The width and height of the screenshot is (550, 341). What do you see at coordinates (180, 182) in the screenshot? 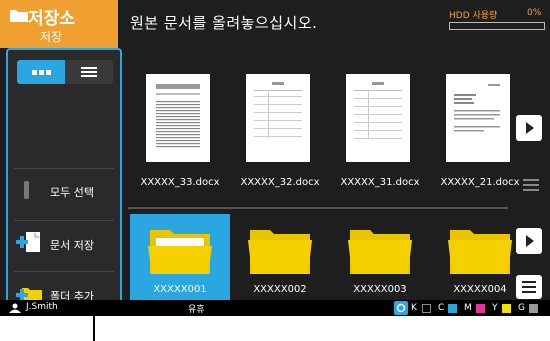
I see `document-name: XXXXX_33.docx` at bounding box center [180, 182].